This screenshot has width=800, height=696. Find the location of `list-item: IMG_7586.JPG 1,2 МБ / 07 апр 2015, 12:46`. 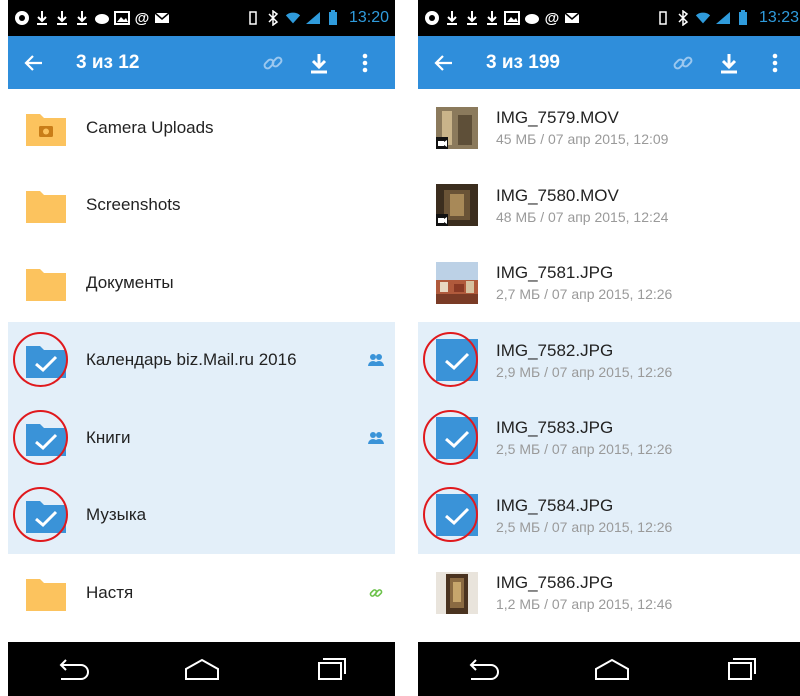

list-item: IMG_7586.JPG 1,2 МБ / 07 апр 2015, 12:46 is located at coordinates (609, 593).